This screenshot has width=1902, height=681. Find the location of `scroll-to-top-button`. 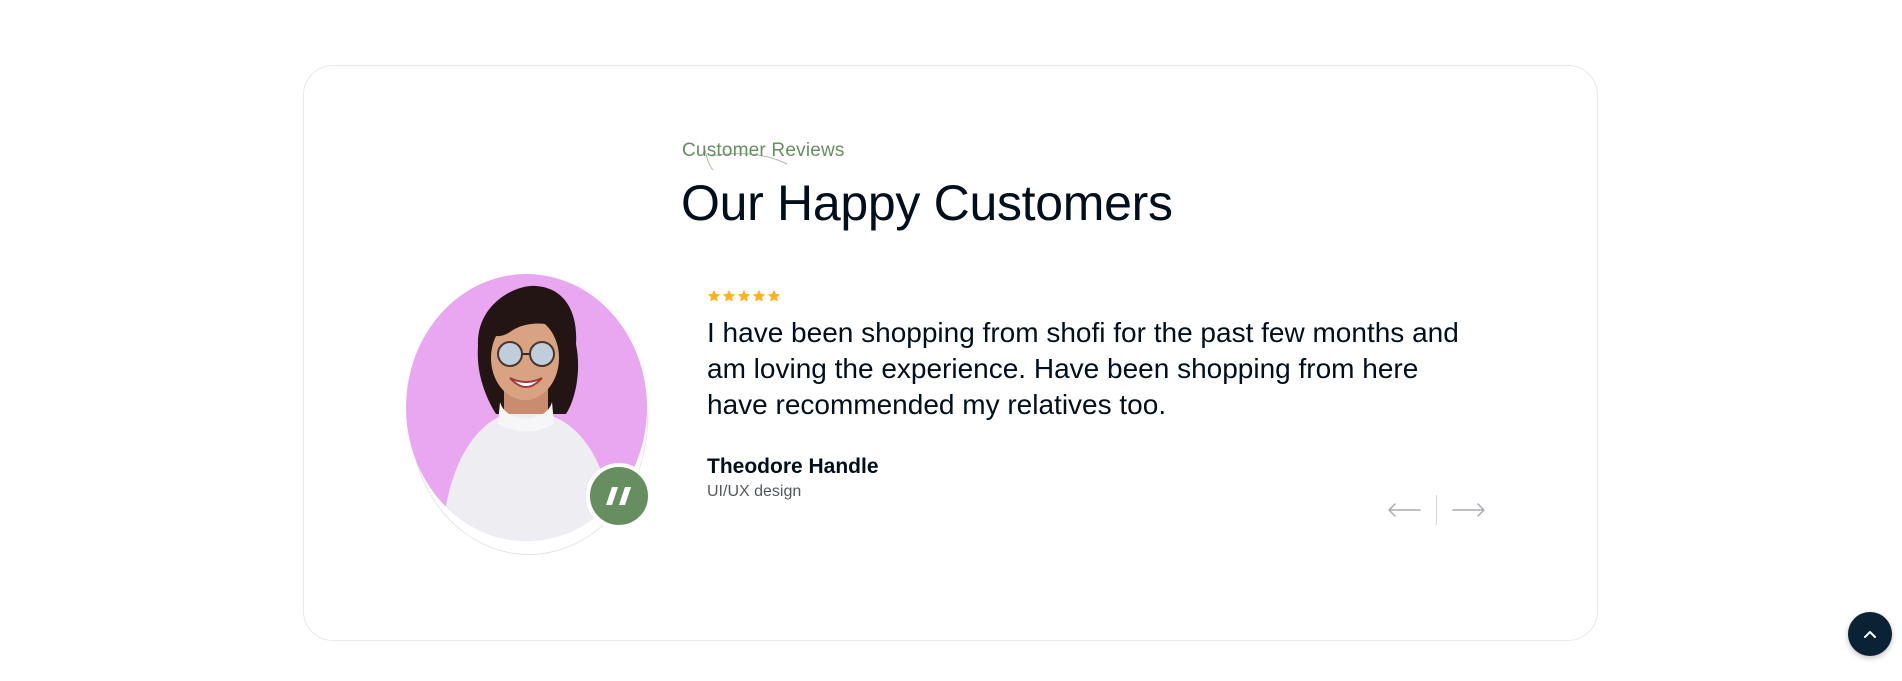

scroll-to-top-button is located at coordinates (1870, 634).